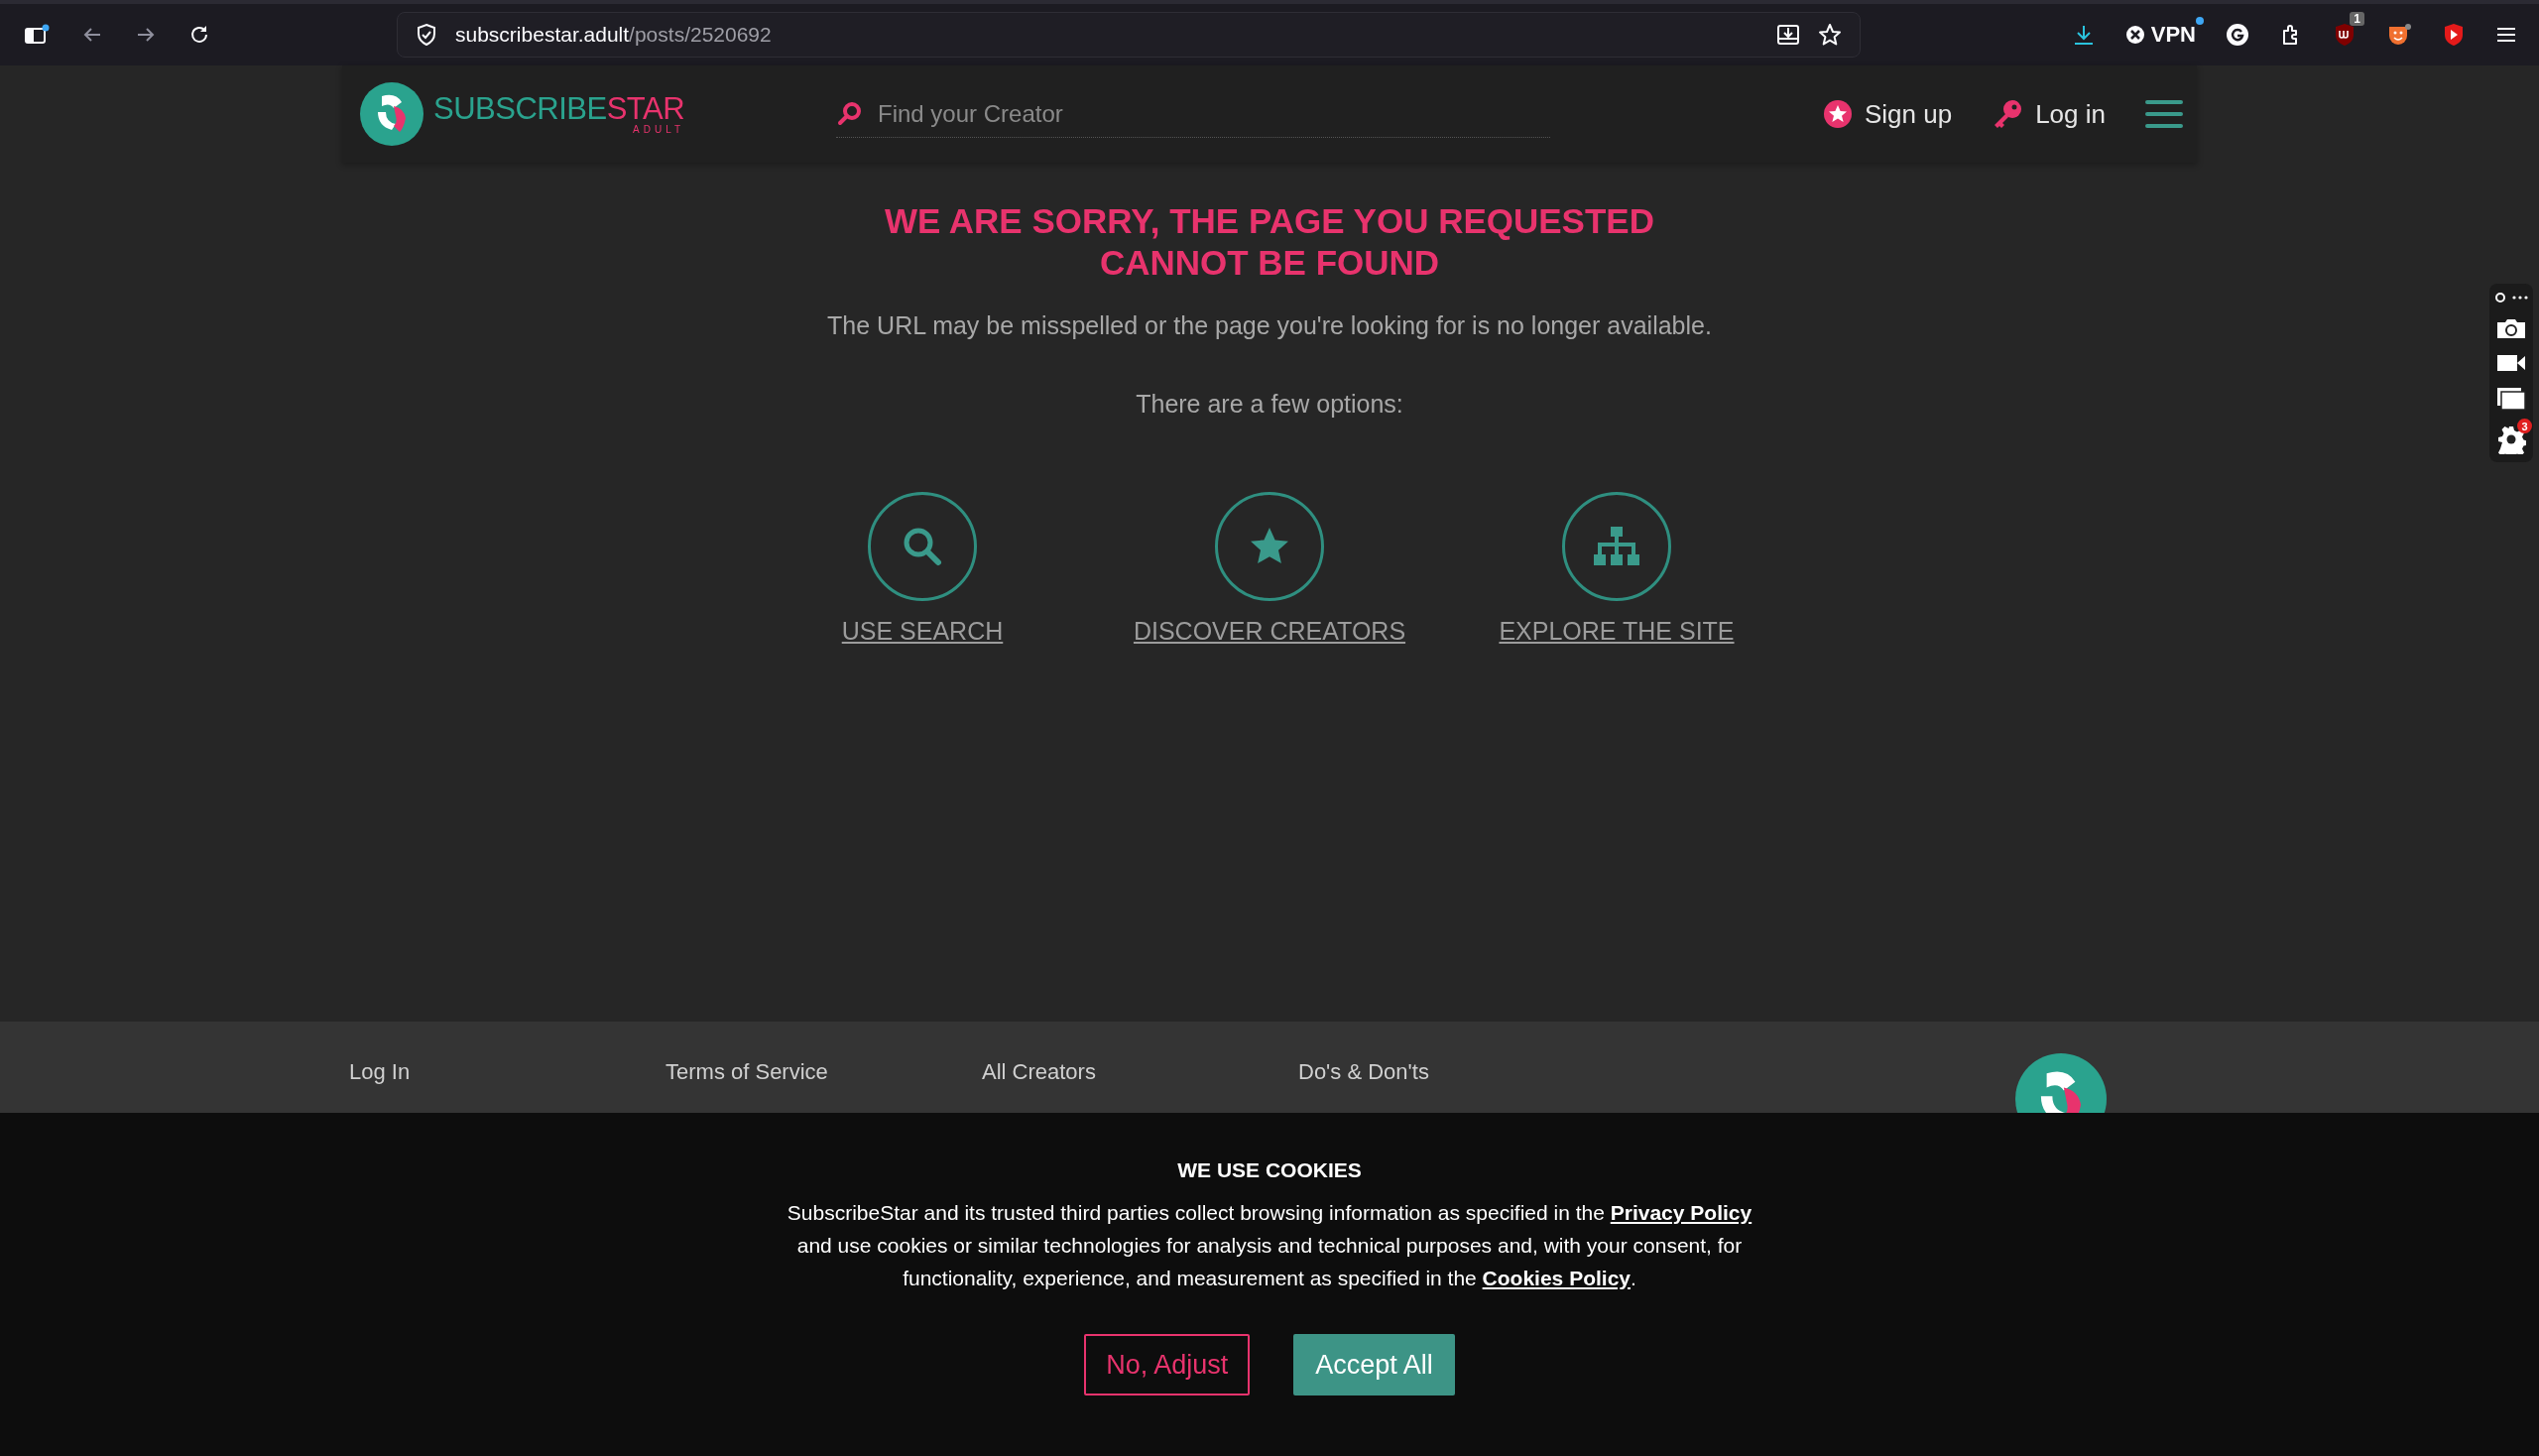 The height and width of the screenshot is (1456, 2539). What do you see at coordinates (1269, 631) in the screenshot?
I see `option-link: DISCOVER CREATORS` at bounding box center [1269, 631].